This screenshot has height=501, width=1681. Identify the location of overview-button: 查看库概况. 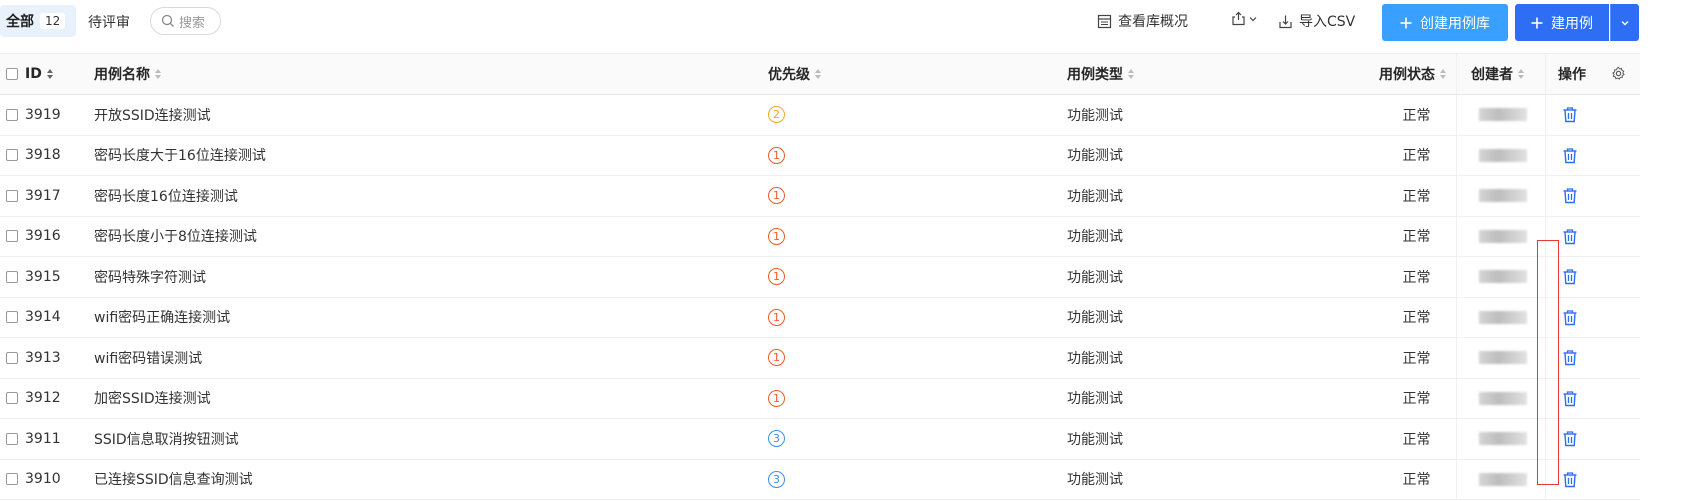
(1142, 21).